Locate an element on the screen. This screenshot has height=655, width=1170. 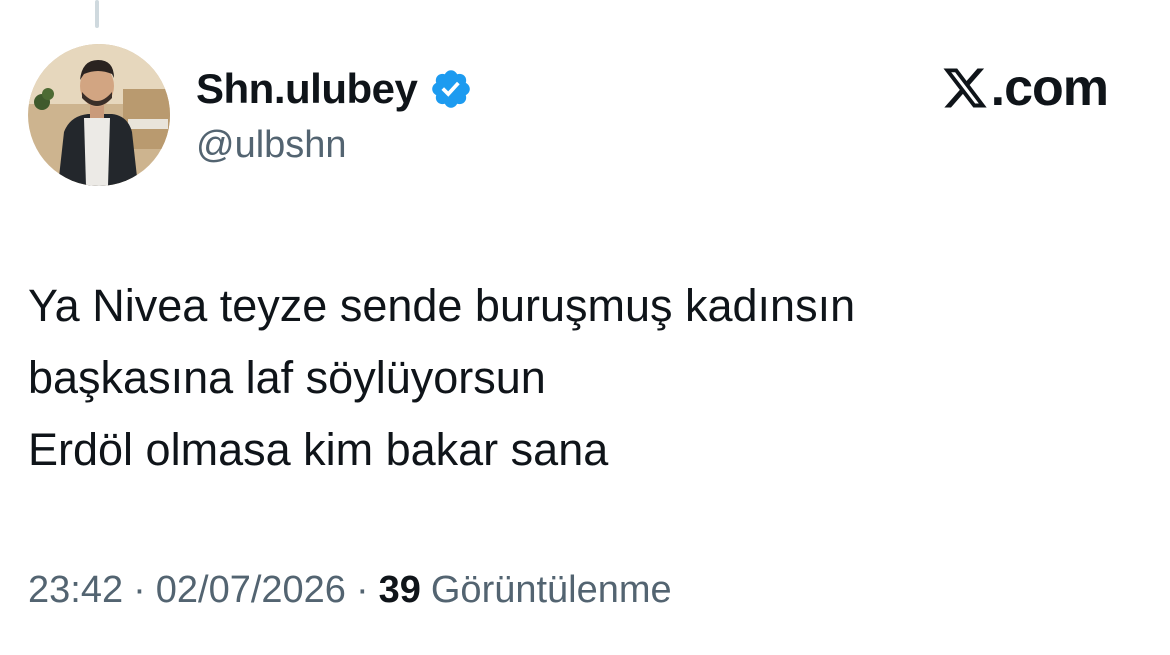
x-logo-icon is located at coordinates (965, 88).